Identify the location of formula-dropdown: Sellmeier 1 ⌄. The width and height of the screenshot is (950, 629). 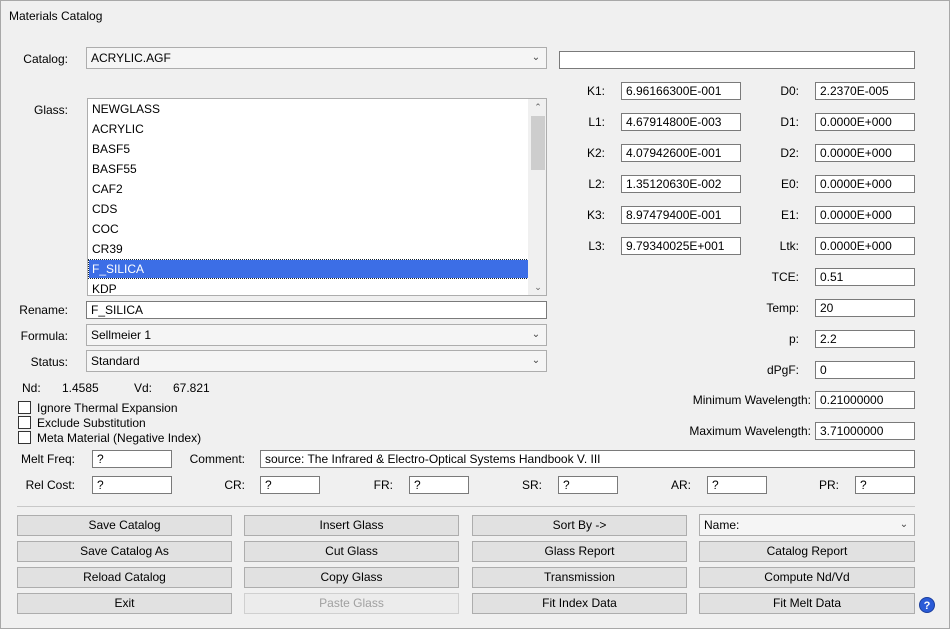
(316, 335).